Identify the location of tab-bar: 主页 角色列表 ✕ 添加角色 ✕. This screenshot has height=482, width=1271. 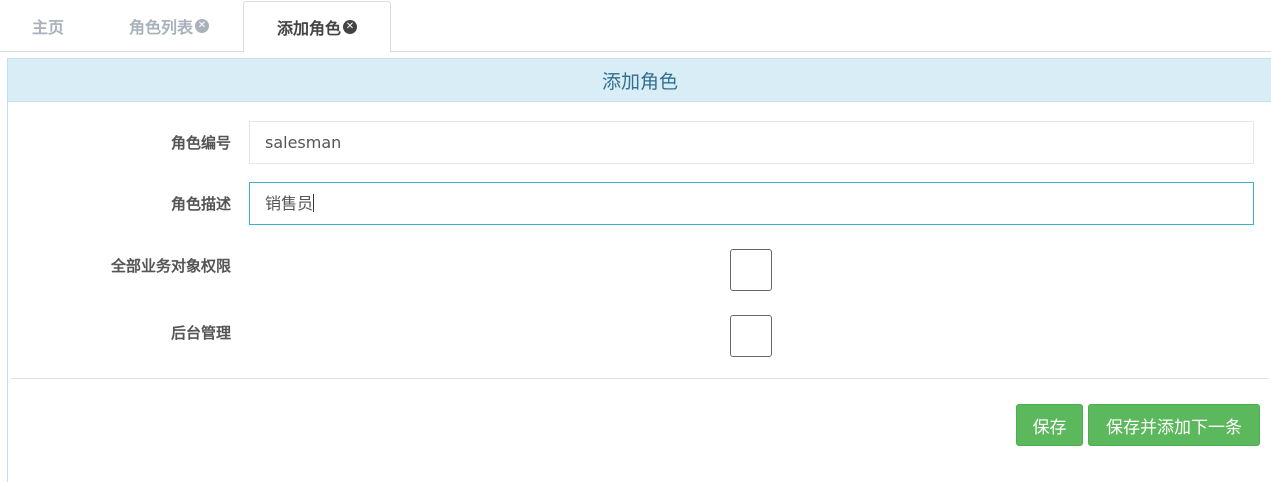
(635, 26).